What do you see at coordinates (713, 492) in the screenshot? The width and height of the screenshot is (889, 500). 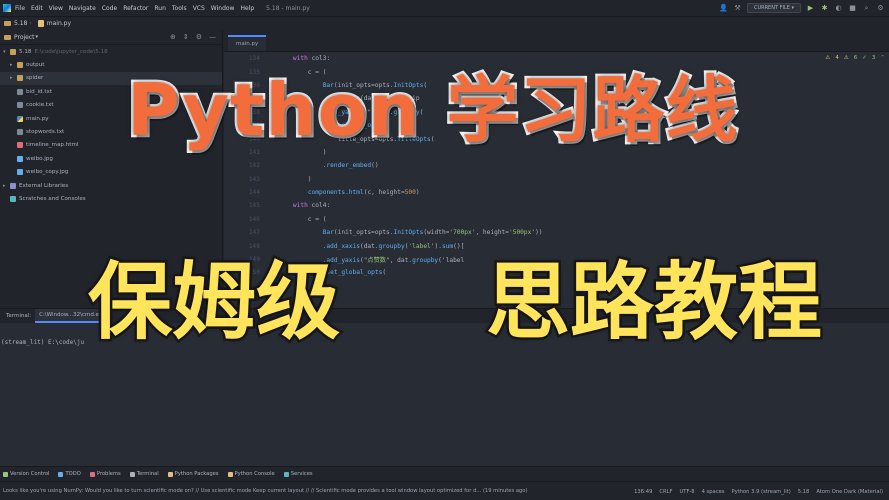 I see `indent-setting: 4 spaces` at bounding box center [713, 492].